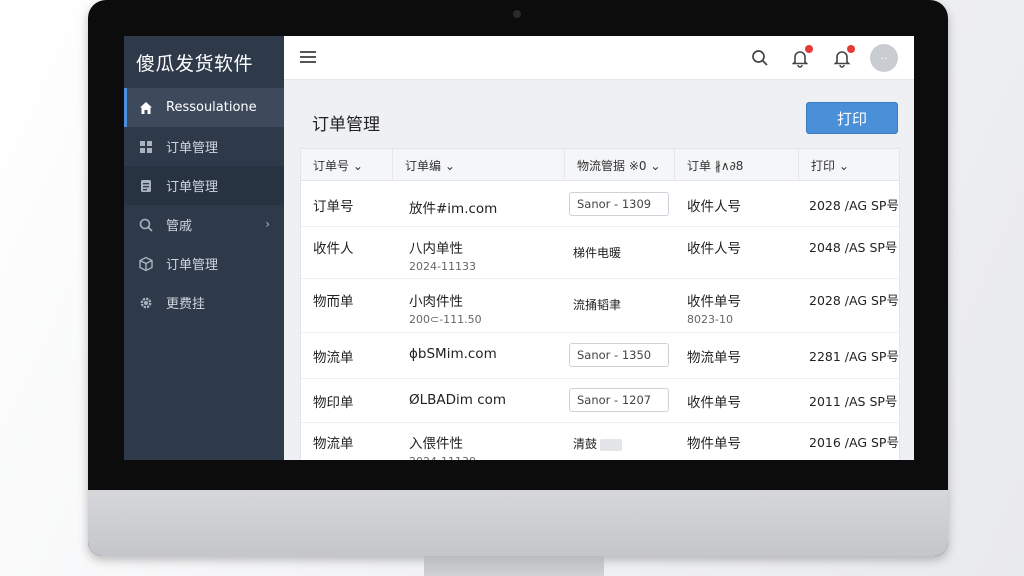 The width and height of the screenshot is (1024, 576). I want to click on cell-print: 2011 /AS SP号, so click(853, 401).